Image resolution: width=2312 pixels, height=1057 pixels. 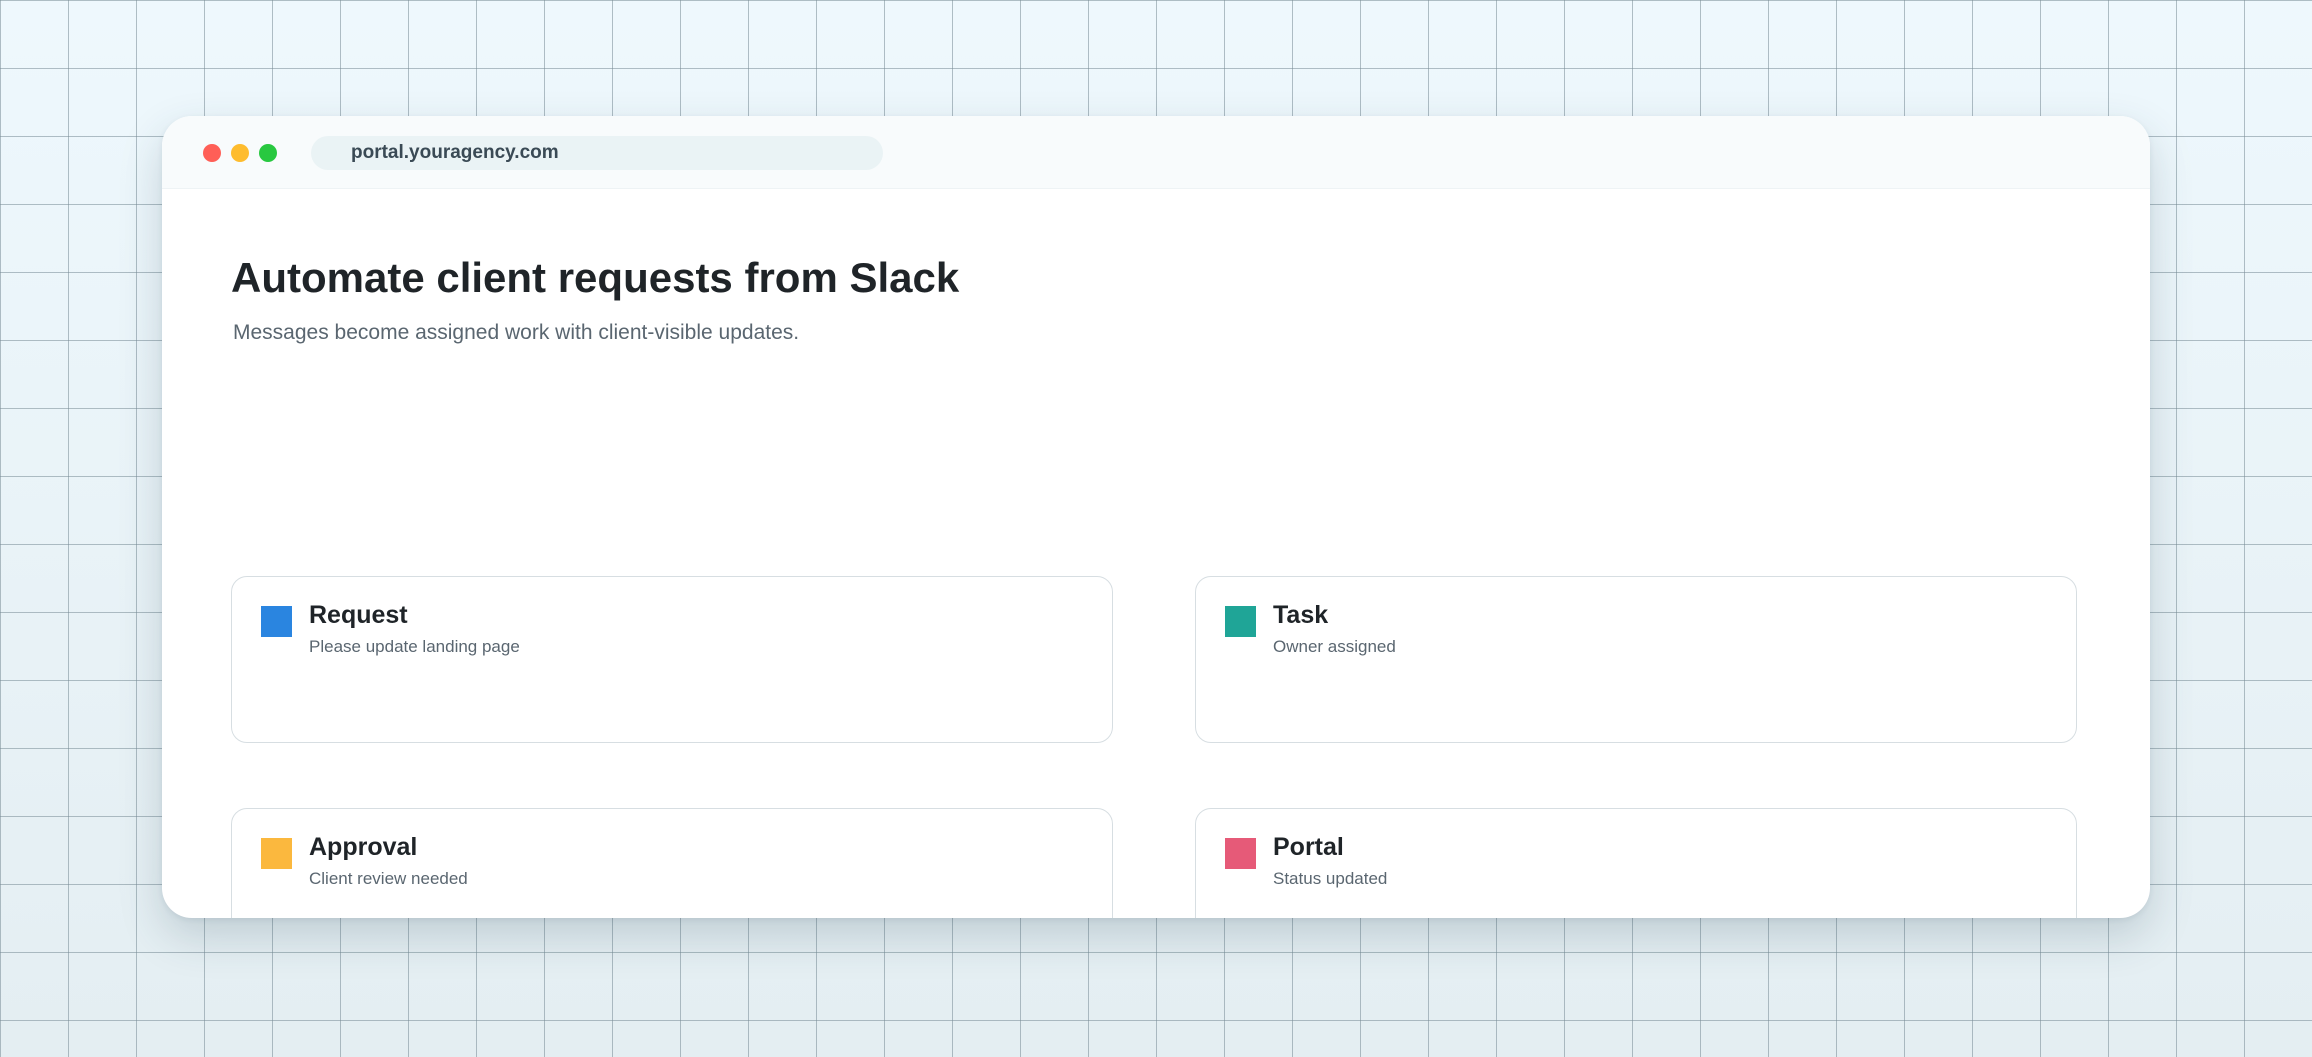 What do you see at coordinates (1240, 853) in the screenshot?
I see `portal-color-square-icon` at bounding box center [1240, 853].